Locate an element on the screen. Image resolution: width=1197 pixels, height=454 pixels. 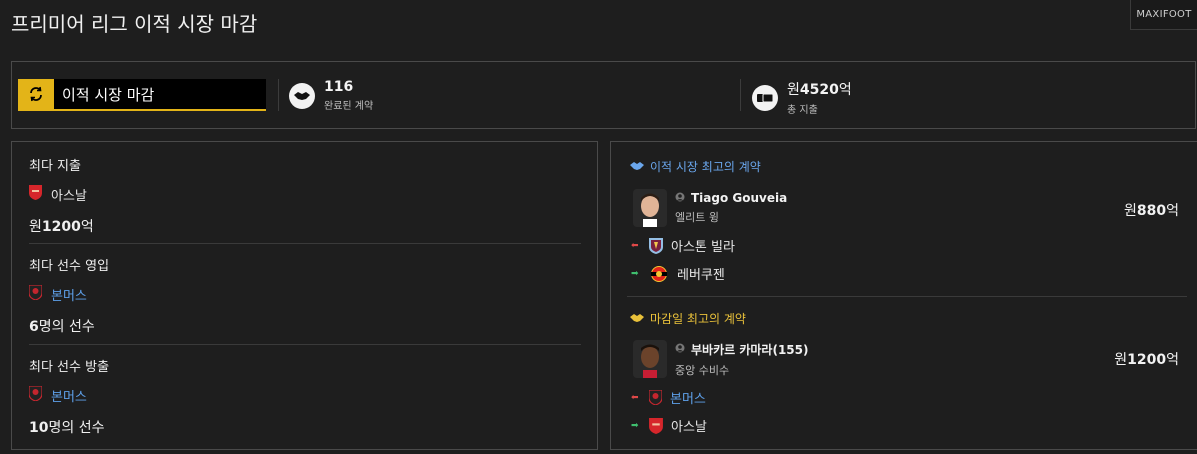
best-deadline-from: ⬅ 본머스 is located at coordinates (668, 397).